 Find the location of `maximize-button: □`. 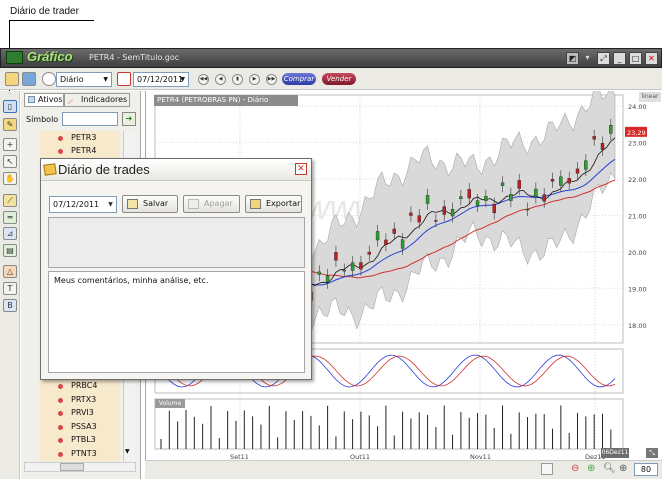

maximize-button: □ is located at coordinates (635, 58).